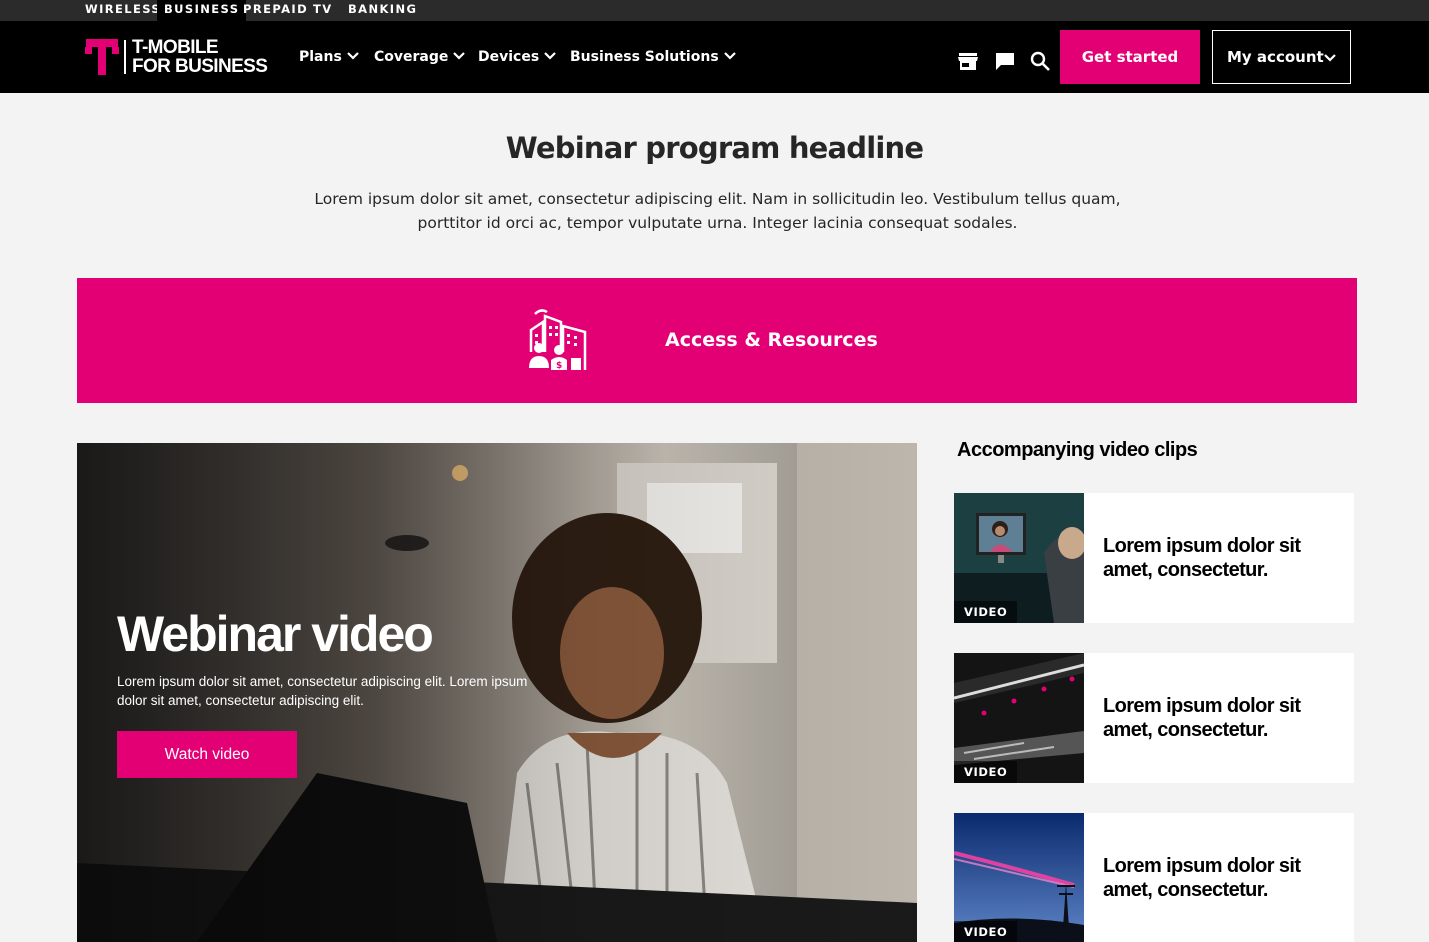 The width and height of the screenshot is (1429, 942). What do you see at coordinates (202, 10) in the screenshot?
I see `utility-link-business: BUSINESS` at bounding box center [202, 10].